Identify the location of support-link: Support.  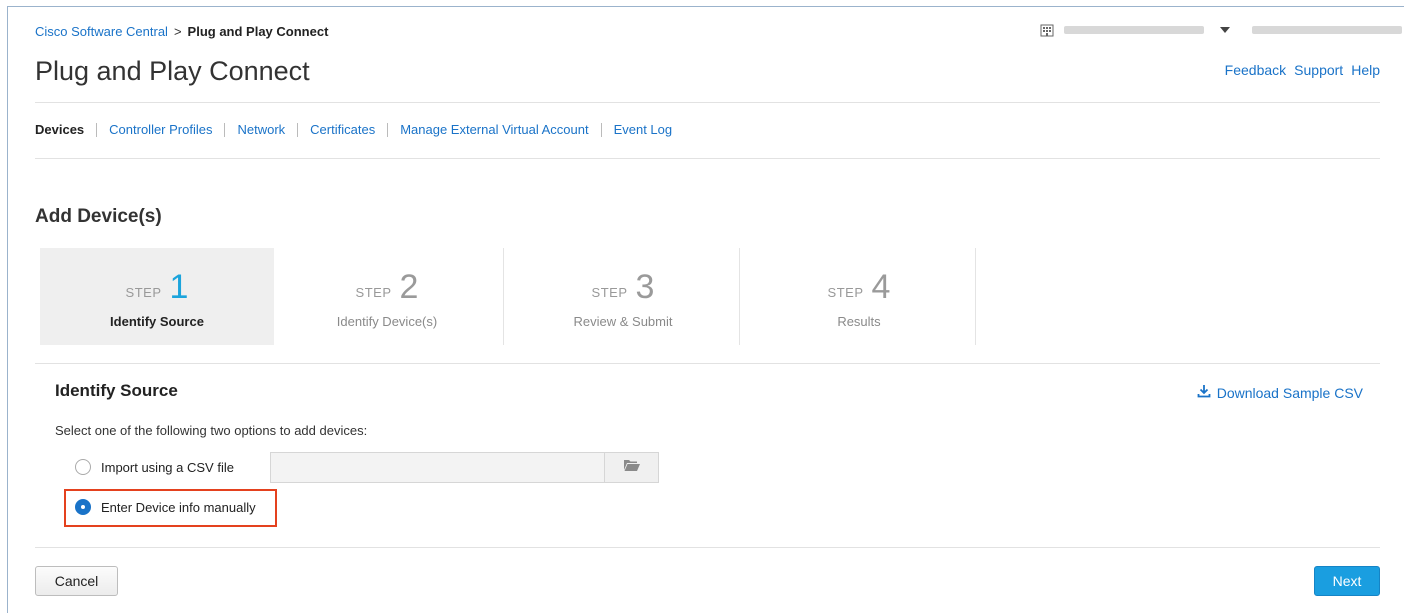
(1318, 70).